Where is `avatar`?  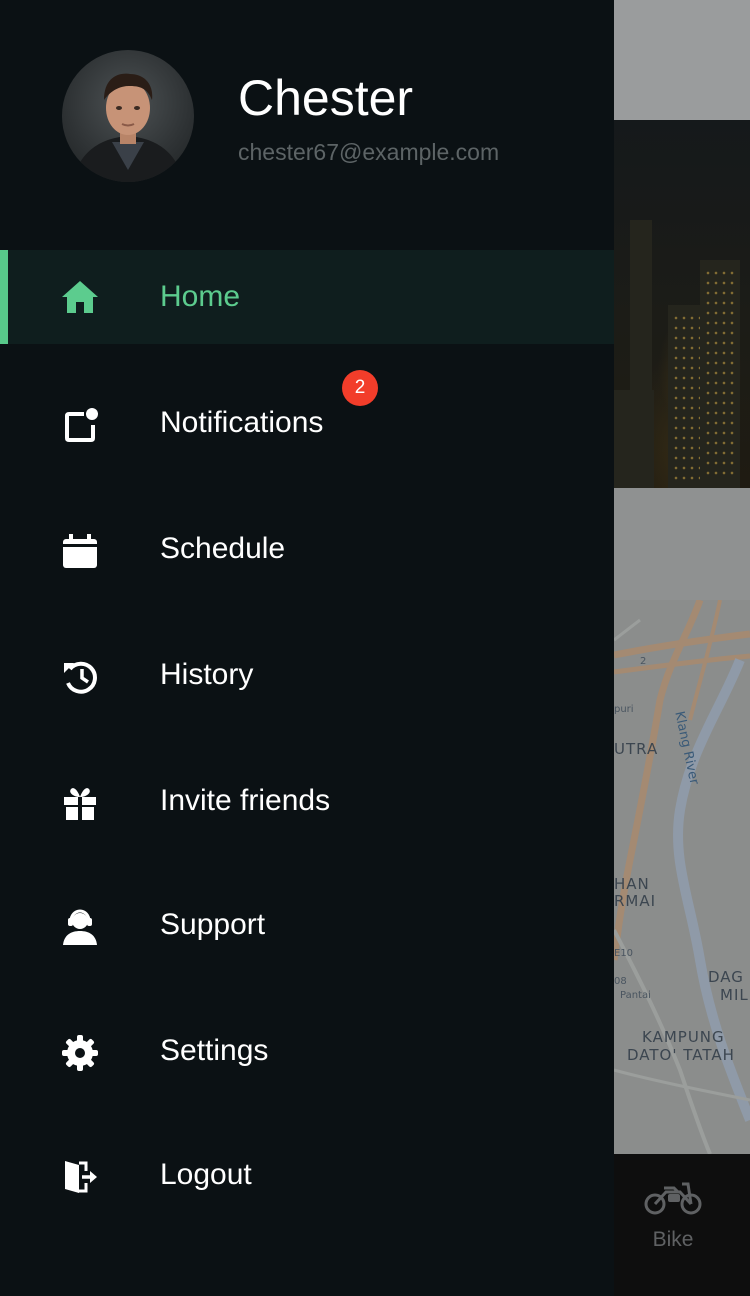 avatar is located at coordinates (128, 116).